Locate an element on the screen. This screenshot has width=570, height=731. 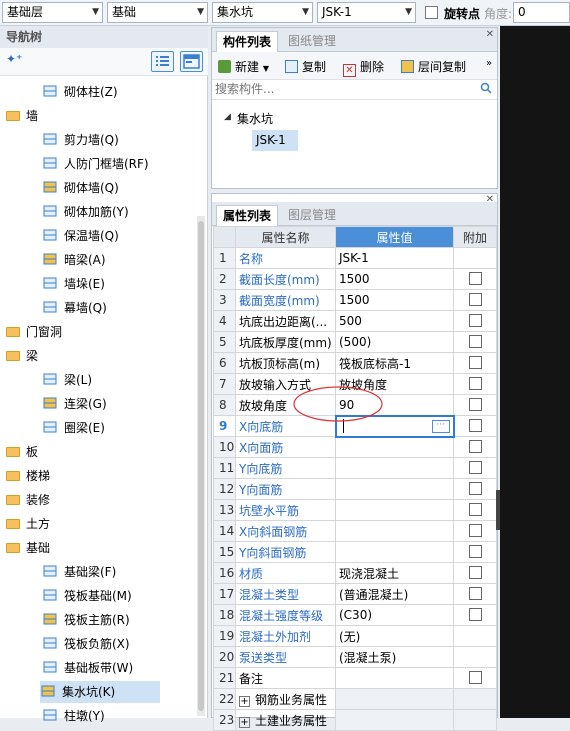
property-row: 3 截面宽度(mm) 1500 is located at coordinates (355, 300).